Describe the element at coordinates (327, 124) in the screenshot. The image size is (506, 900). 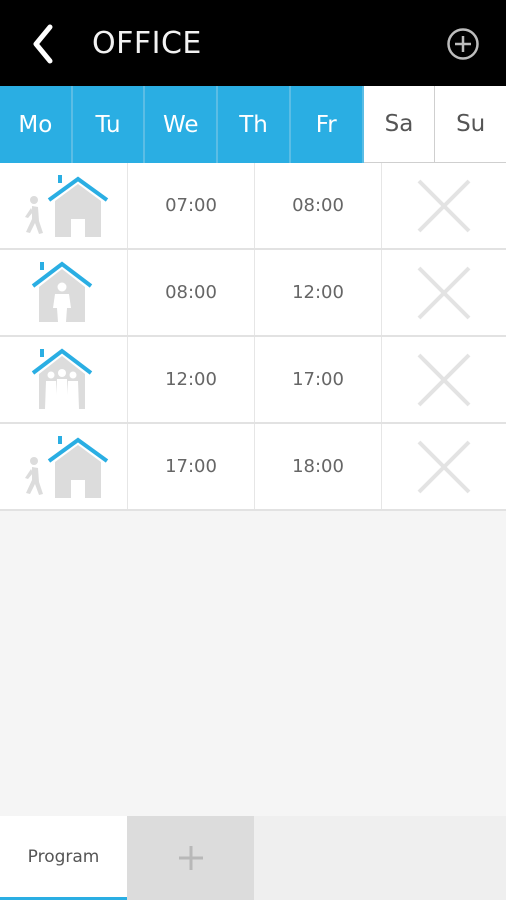
I see `day-toggle-fr: Fr` at that location.